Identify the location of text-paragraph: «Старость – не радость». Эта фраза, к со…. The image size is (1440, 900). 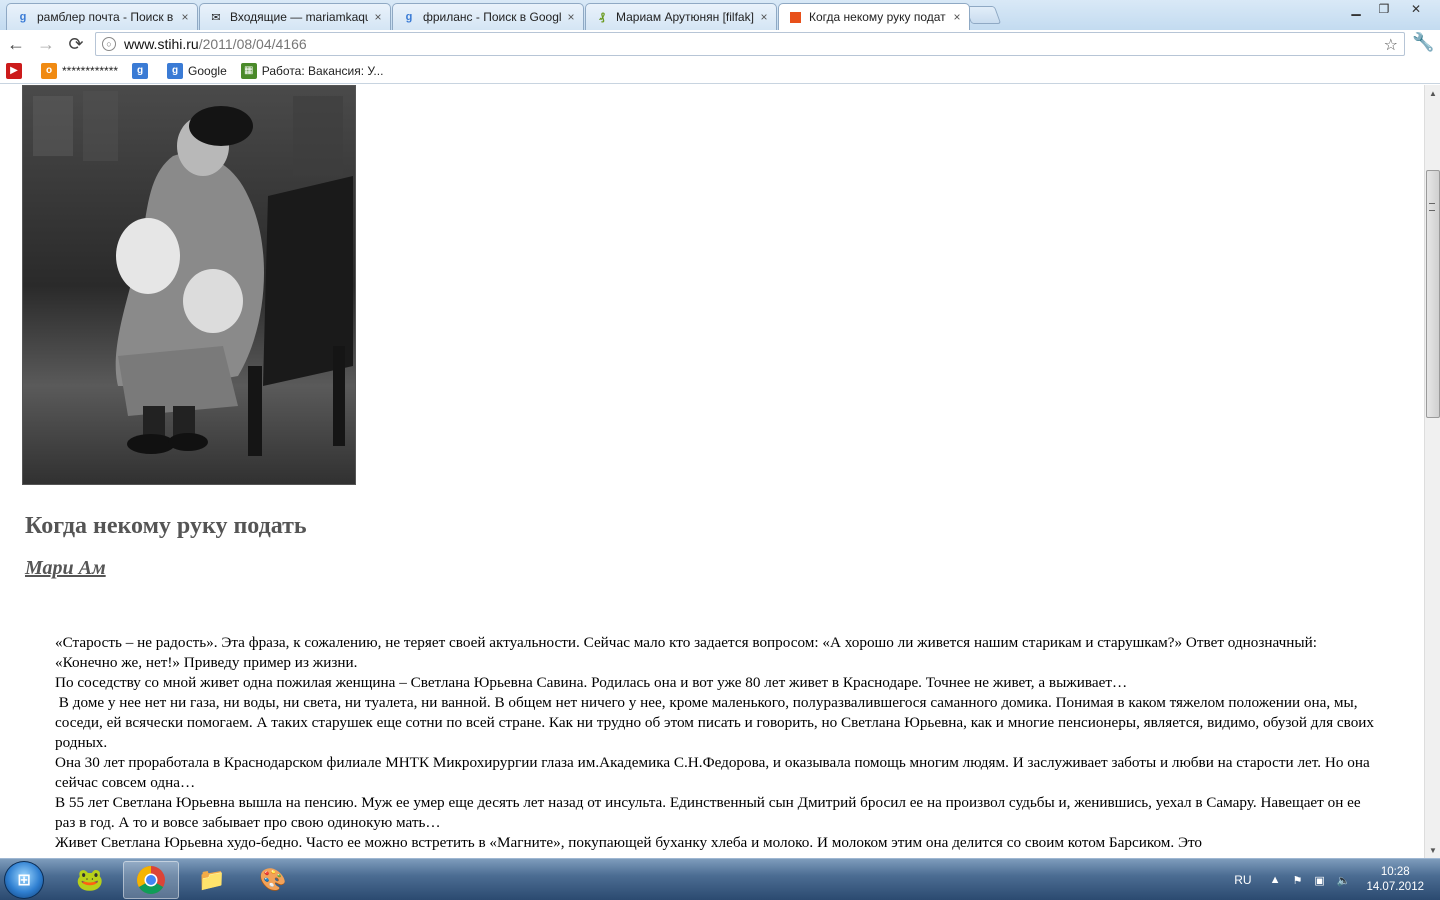
(686, 652).